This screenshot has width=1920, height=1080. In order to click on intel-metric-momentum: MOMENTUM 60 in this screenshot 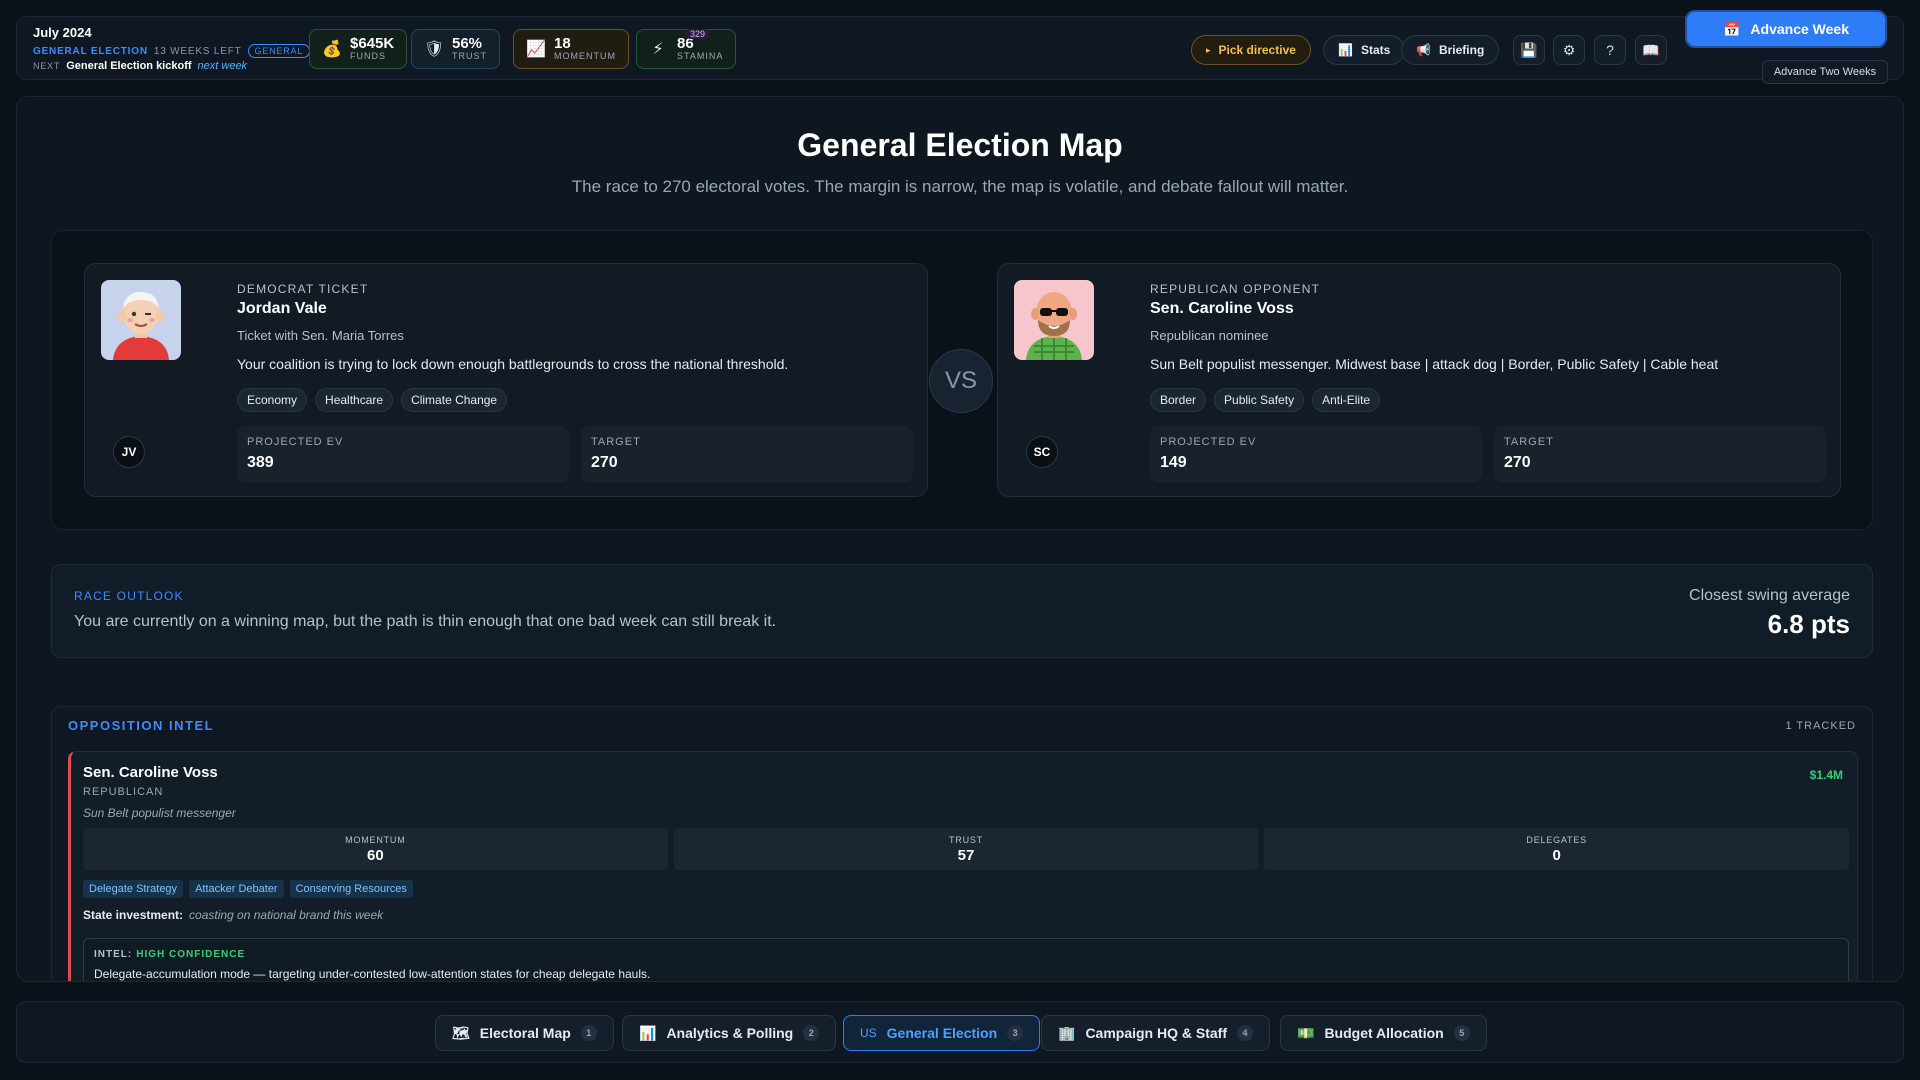, I will do `click(375, 849)`.